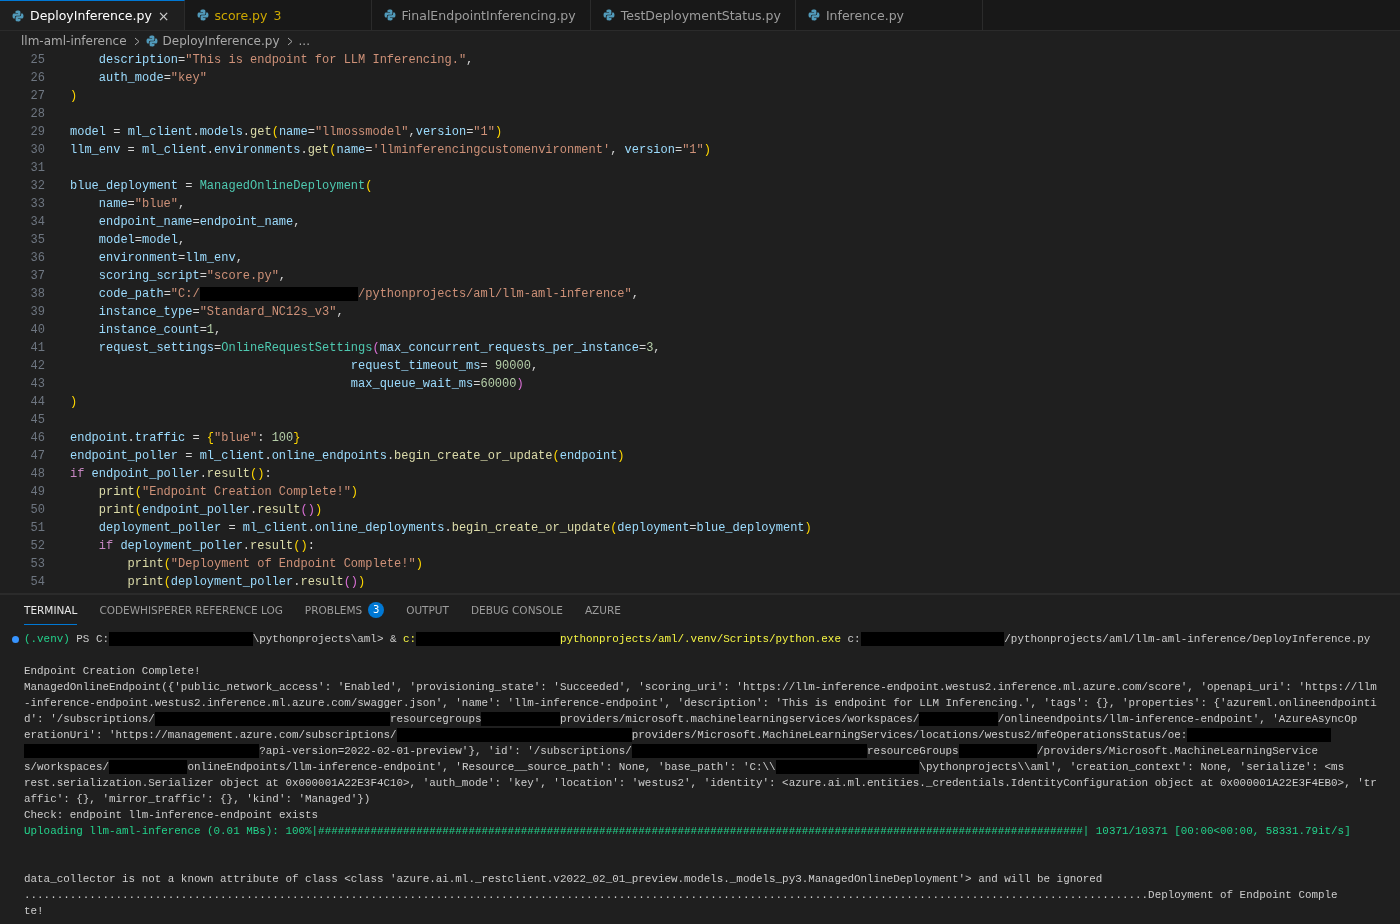 This screenshot has width=1400, height=924. What do you see at coordinates (37, 420) in the screenshot?
I see `line-number: 45` at bounding box center [37, 420].